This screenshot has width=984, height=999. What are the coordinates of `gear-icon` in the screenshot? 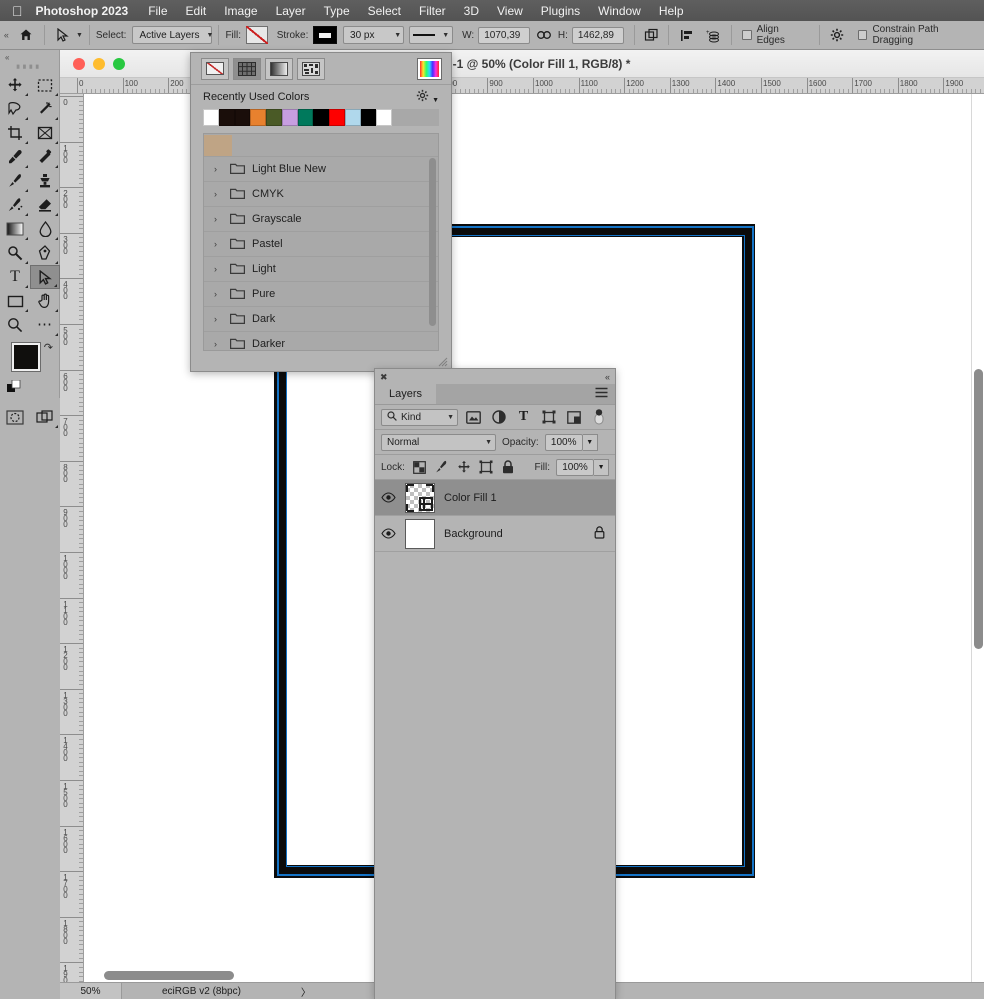 It's located at (837, 35).